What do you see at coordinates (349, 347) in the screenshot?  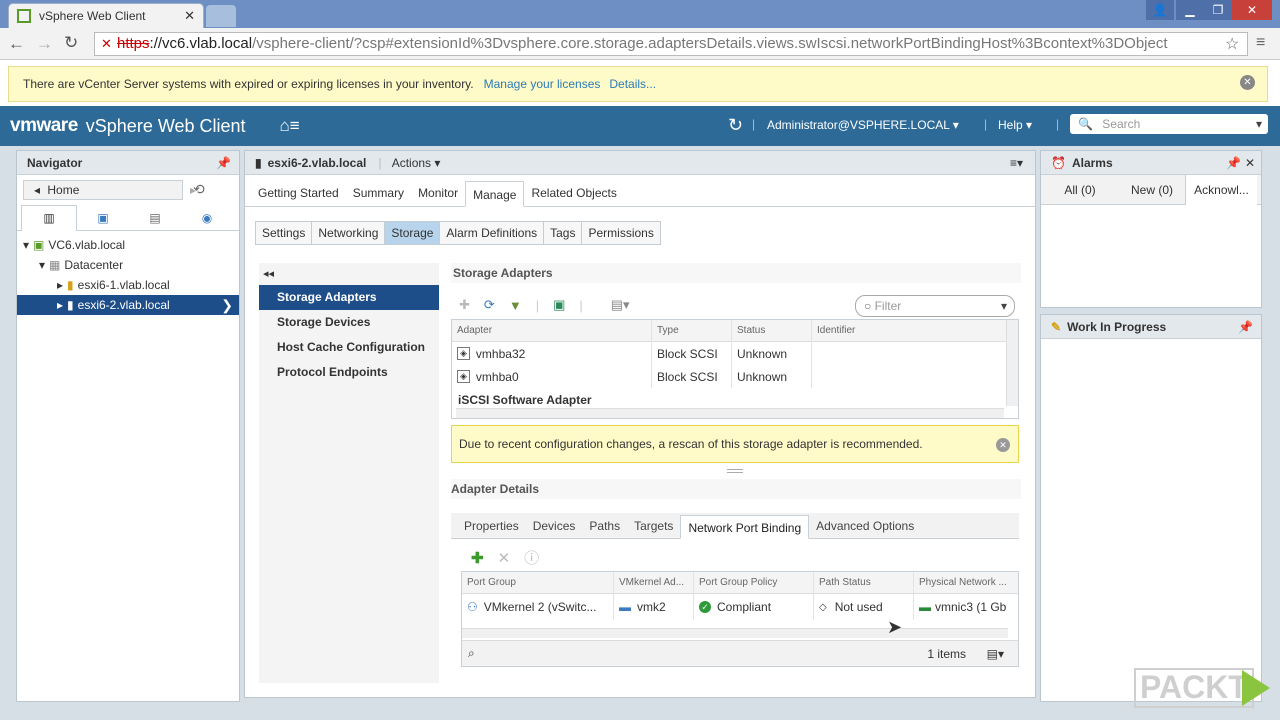 I see `nav-host-cache: Host Cache Configuration` at bounding box center [349, 347].